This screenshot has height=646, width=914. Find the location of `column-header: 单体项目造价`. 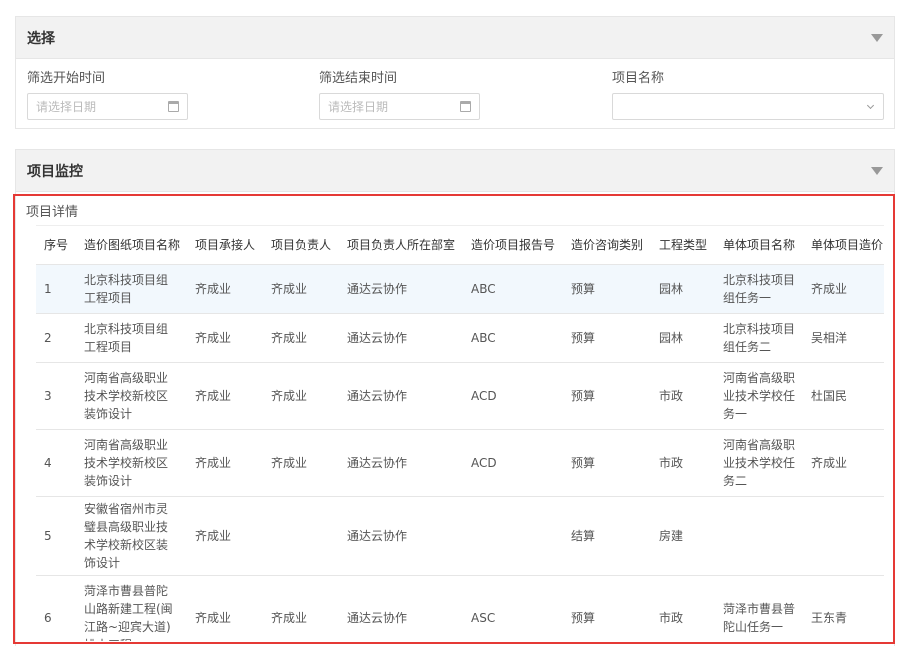

column-header: 单体项目造价 is located at coordinates (843, 245).